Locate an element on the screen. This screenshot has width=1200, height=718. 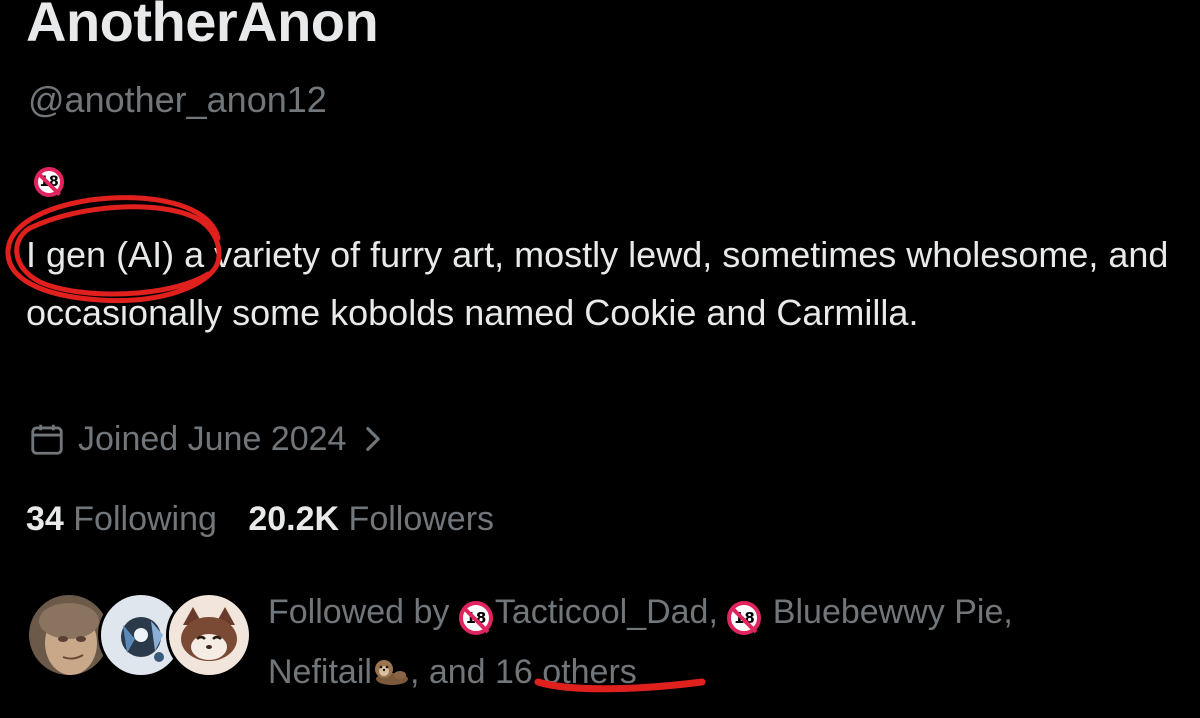
follower-separator: , and is located at coordinates (447, 672).